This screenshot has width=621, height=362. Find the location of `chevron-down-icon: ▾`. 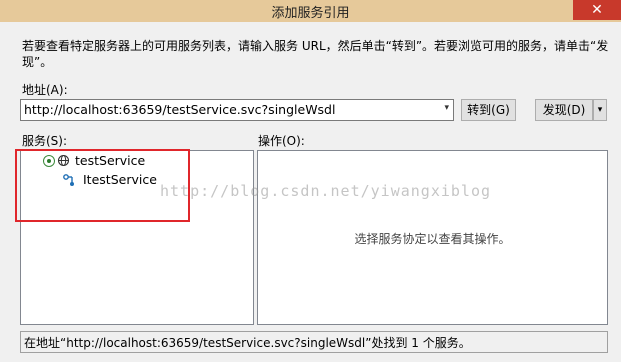

chevron-down-icon: ▾ is located at coordinates (446, 108).